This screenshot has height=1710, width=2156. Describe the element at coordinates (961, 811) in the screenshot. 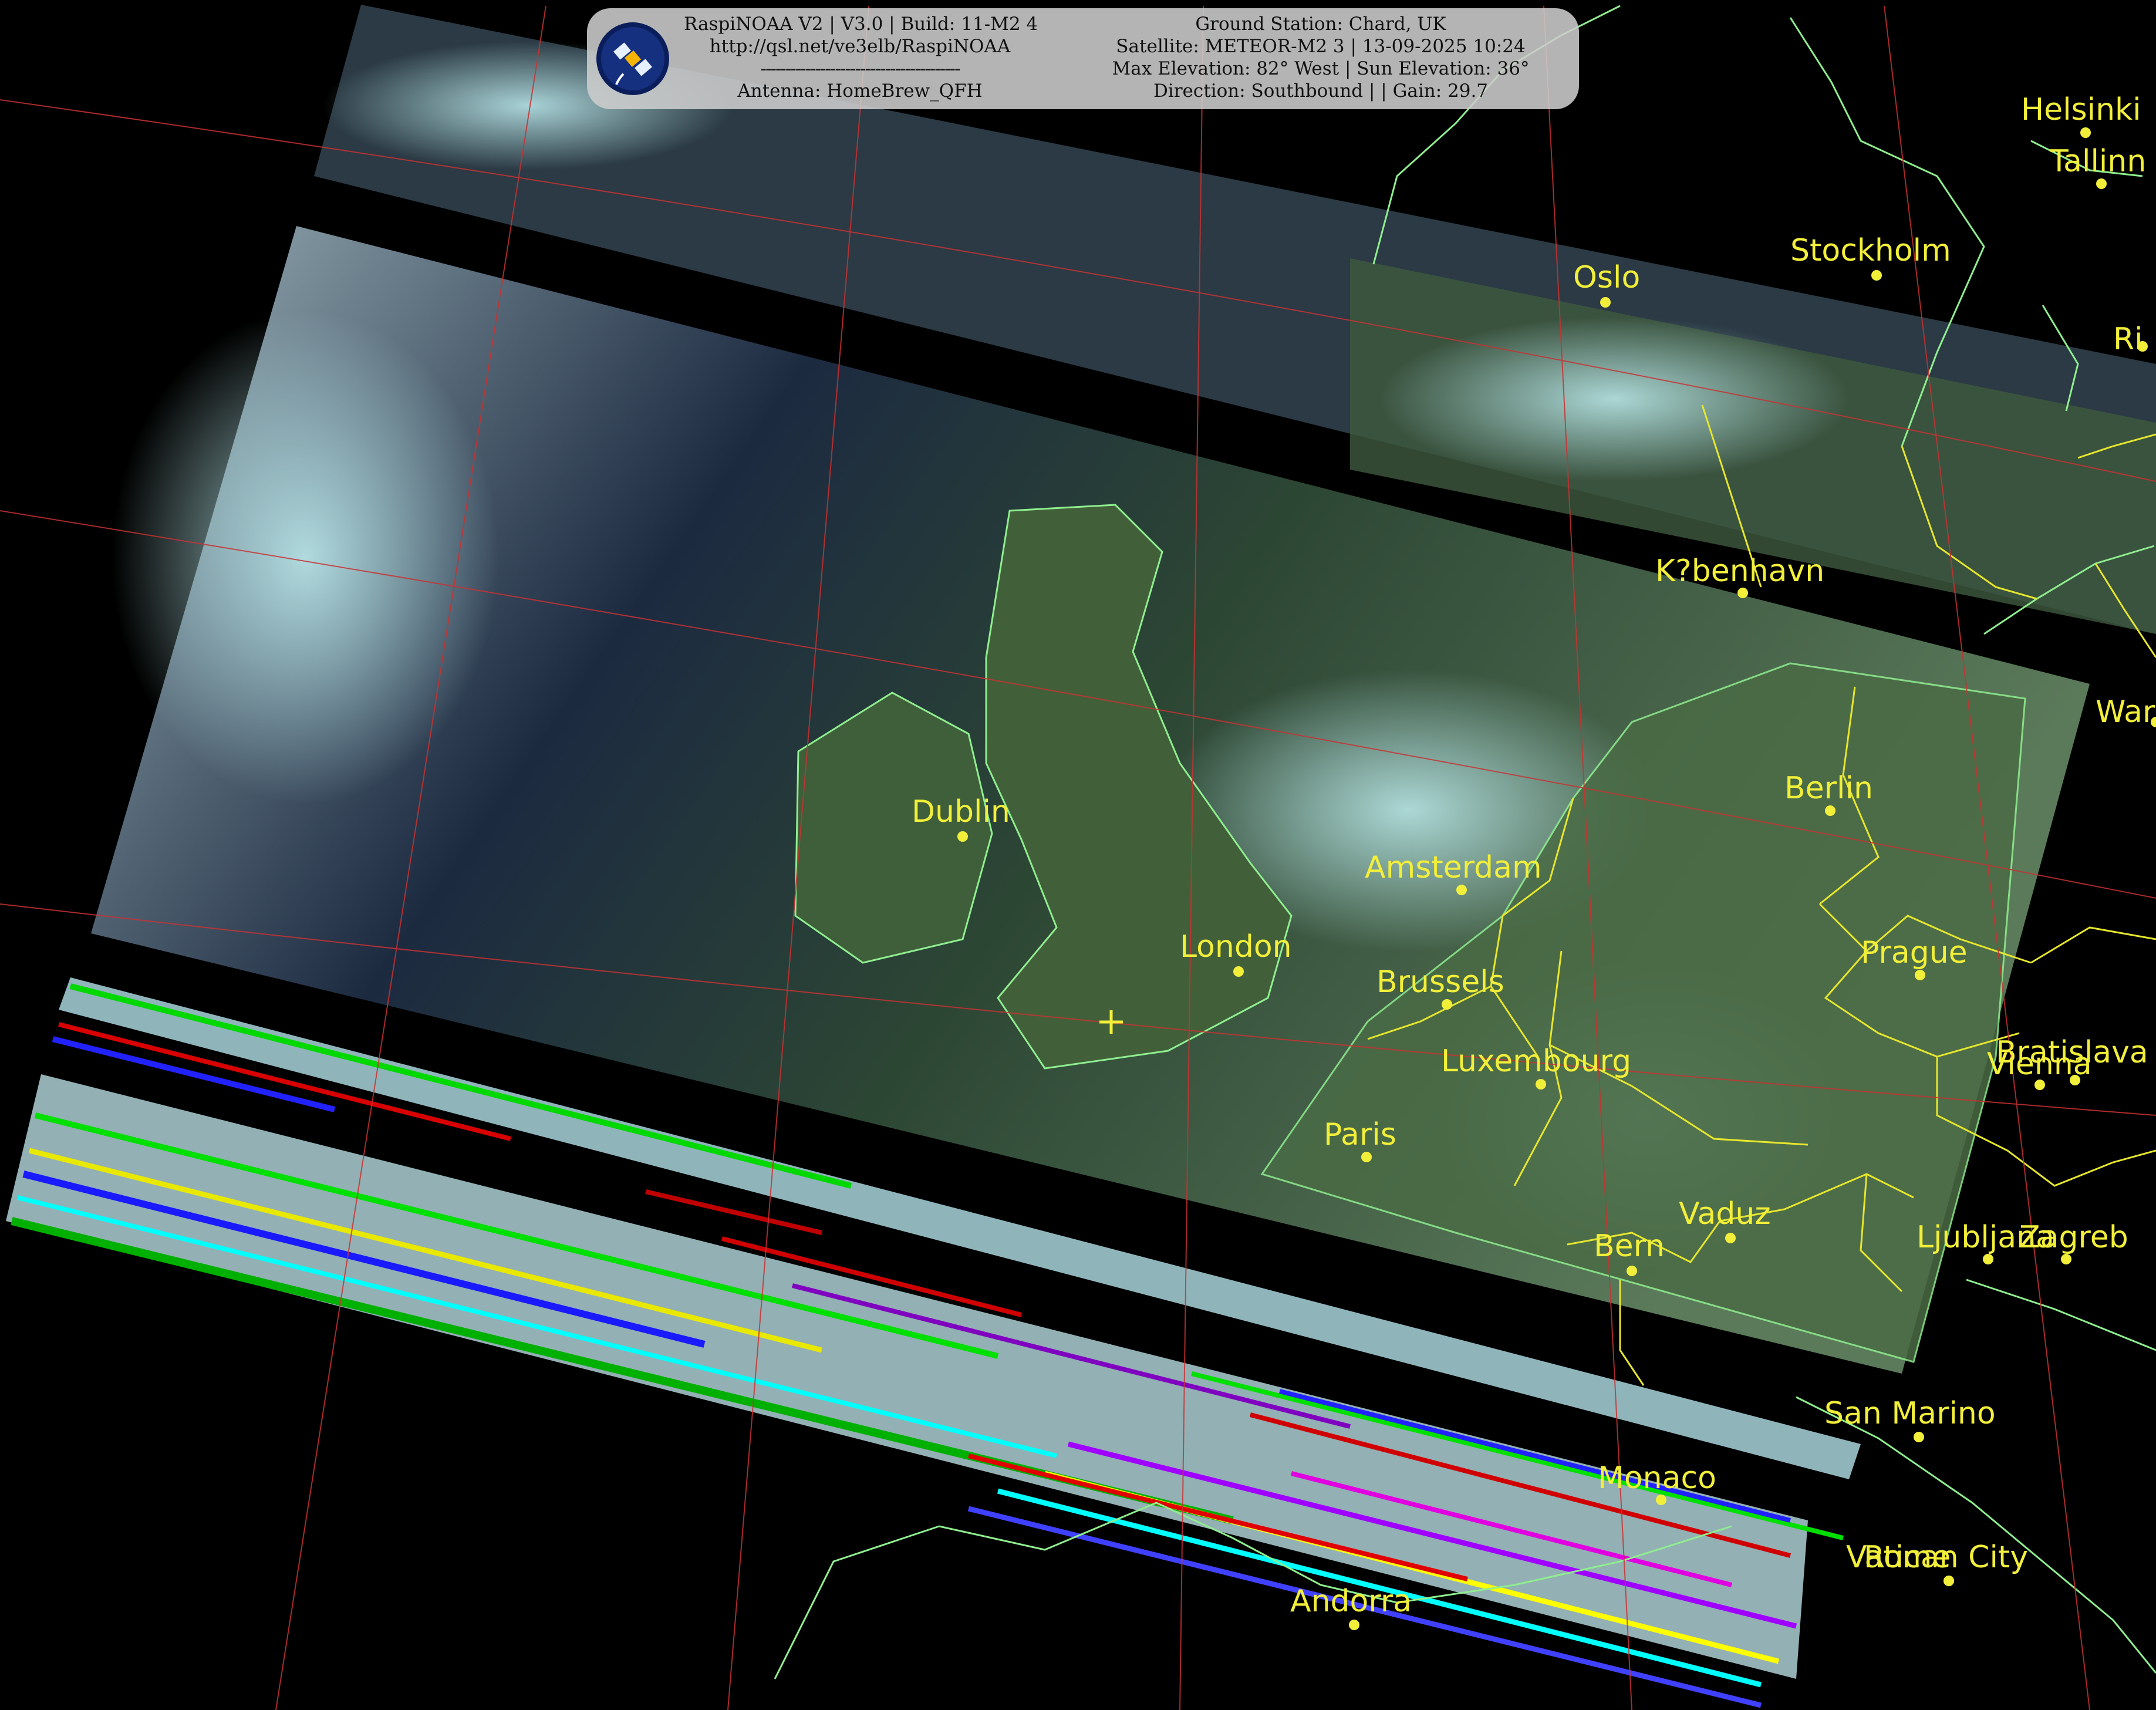

I see `city-label-dublin: Dublin` at that location.